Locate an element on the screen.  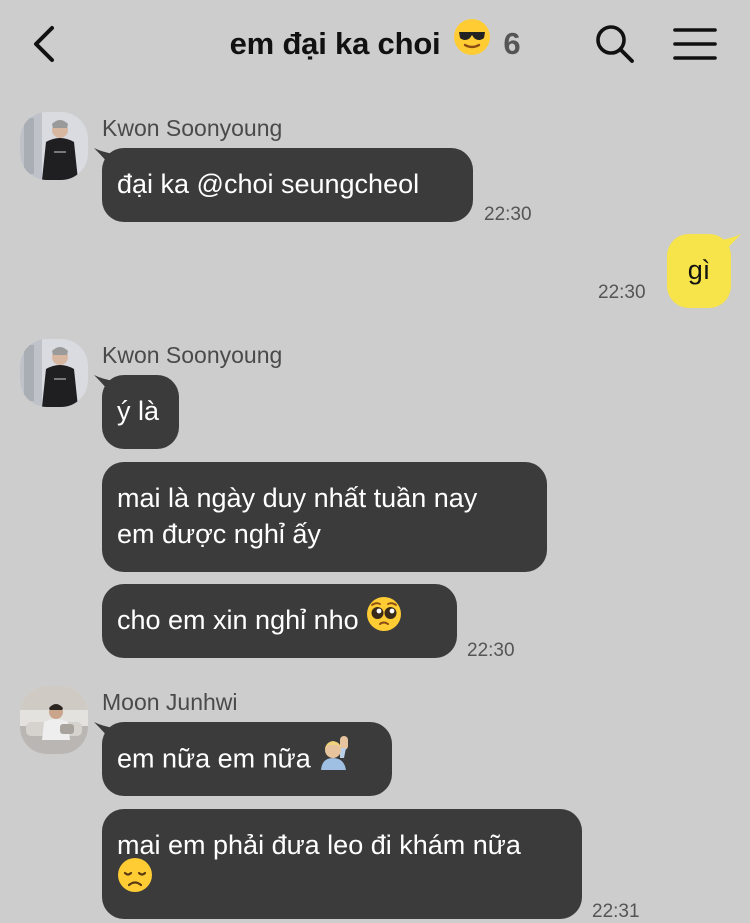
sender-name: Moon Junhwi is located at coordinates (170, 702).